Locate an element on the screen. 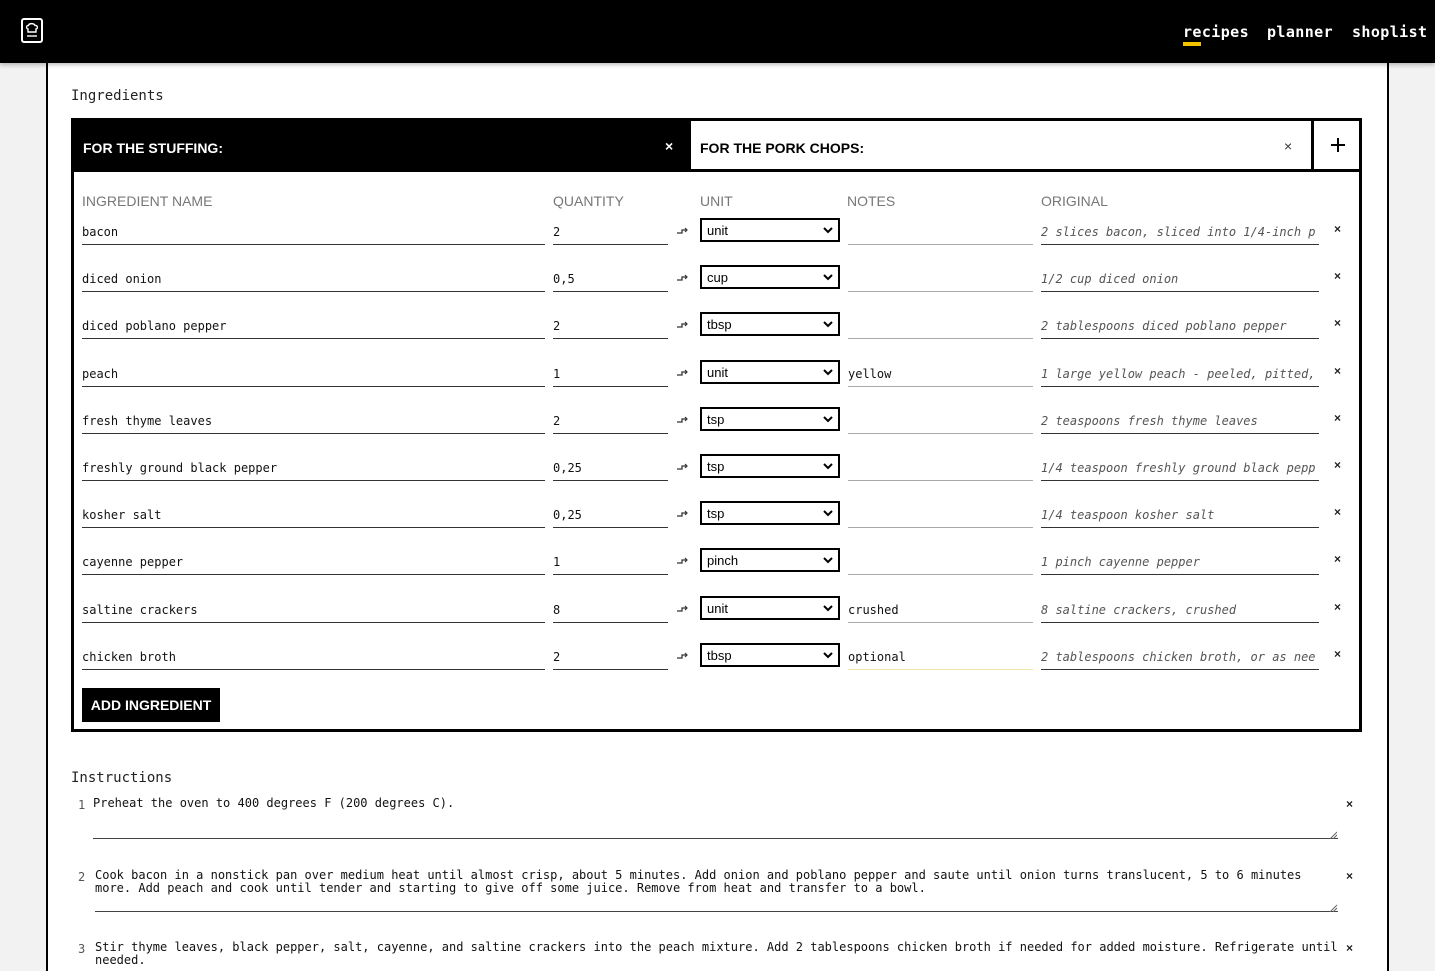  original-text-input: 2 teaspoons fresh thyme leaves is located at coordinates (1180, 423).